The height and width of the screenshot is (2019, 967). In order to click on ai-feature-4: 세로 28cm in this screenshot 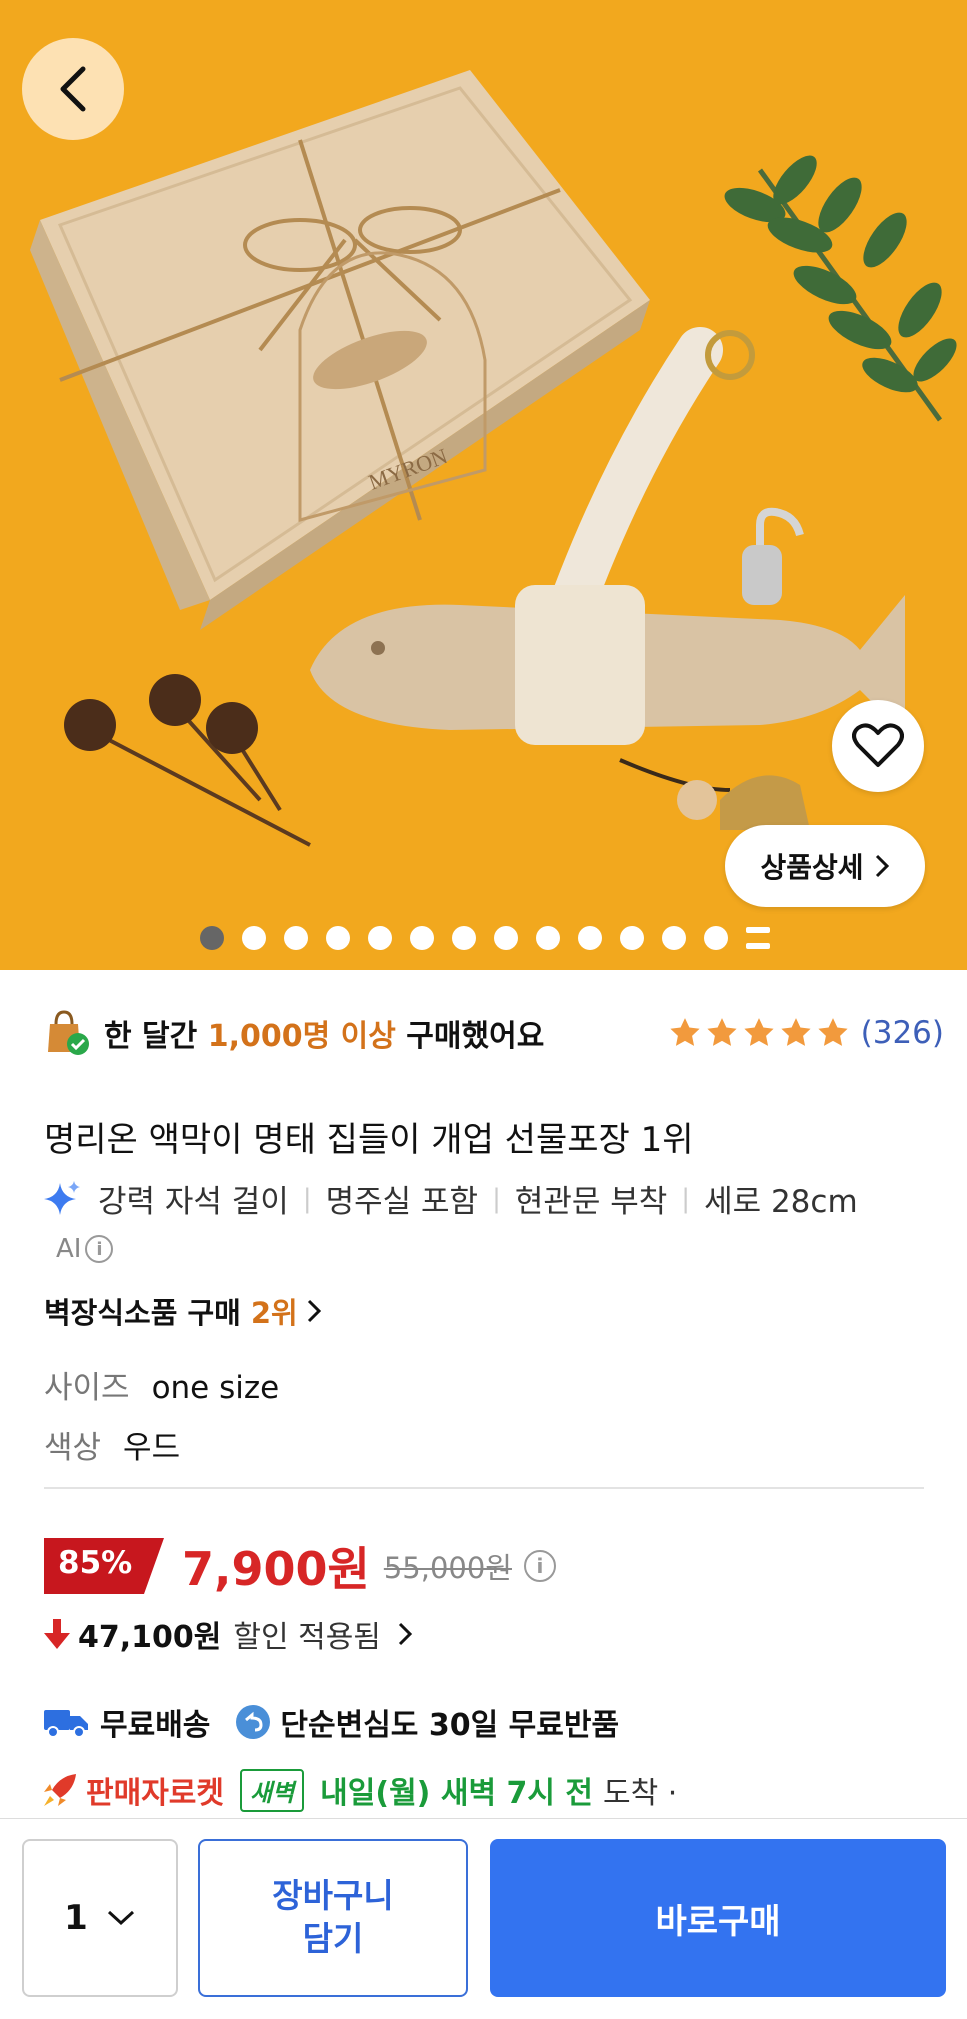, I will do `click(781, 1202)`.